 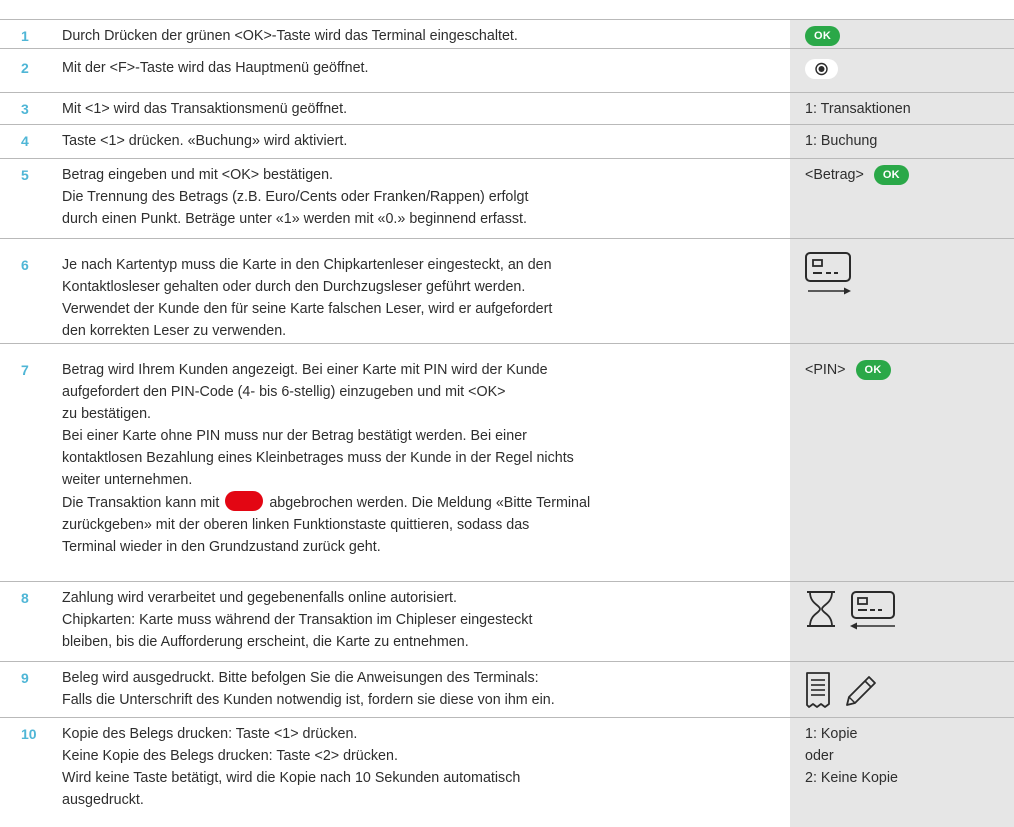 I want to click on card-remove-icon, so click(x=872, y=614).